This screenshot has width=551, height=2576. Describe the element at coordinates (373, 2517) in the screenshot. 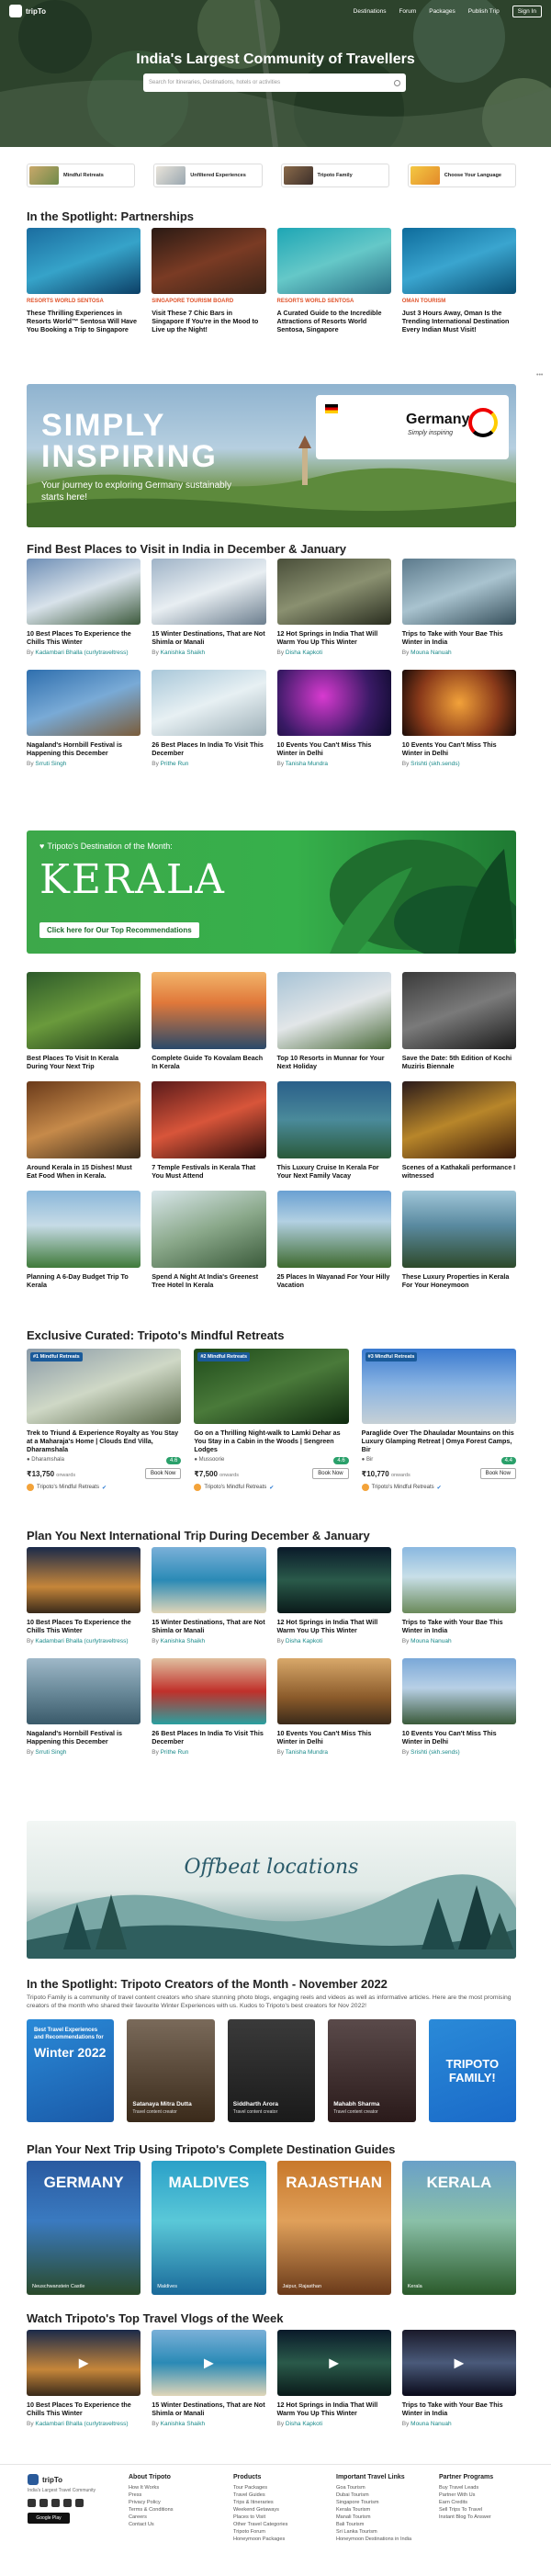

I see `footer-link: Manali Tourism` at that location.